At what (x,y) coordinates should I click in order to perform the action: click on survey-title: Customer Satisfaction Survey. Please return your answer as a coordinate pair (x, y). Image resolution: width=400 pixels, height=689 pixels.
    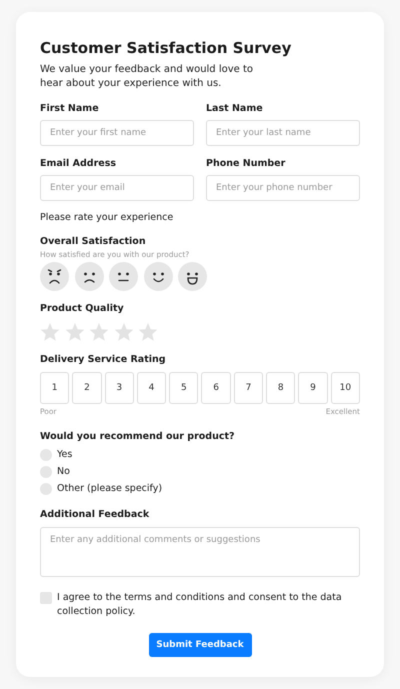
    Looking at the image, I should click on (166, 48).